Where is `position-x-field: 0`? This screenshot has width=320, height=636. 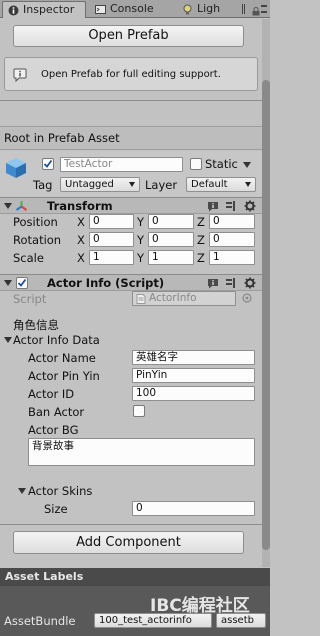
position-x-field: 0 is located at coordinates (111, 221).